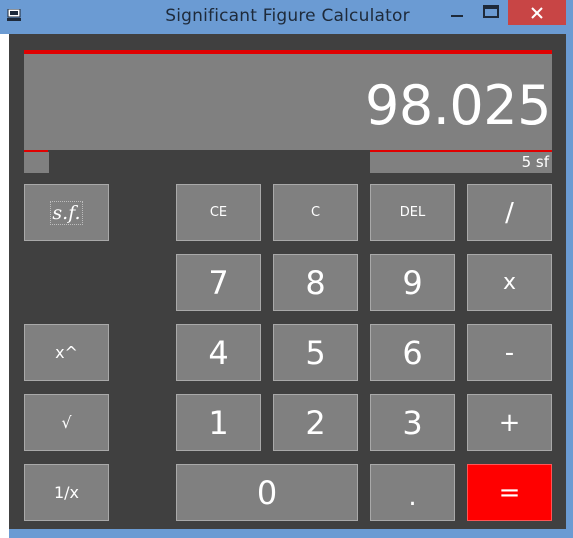 The width and height of the screenshot is (573, 538). I want to click on sig-fig-button-label: s.f., so click(66, 212).